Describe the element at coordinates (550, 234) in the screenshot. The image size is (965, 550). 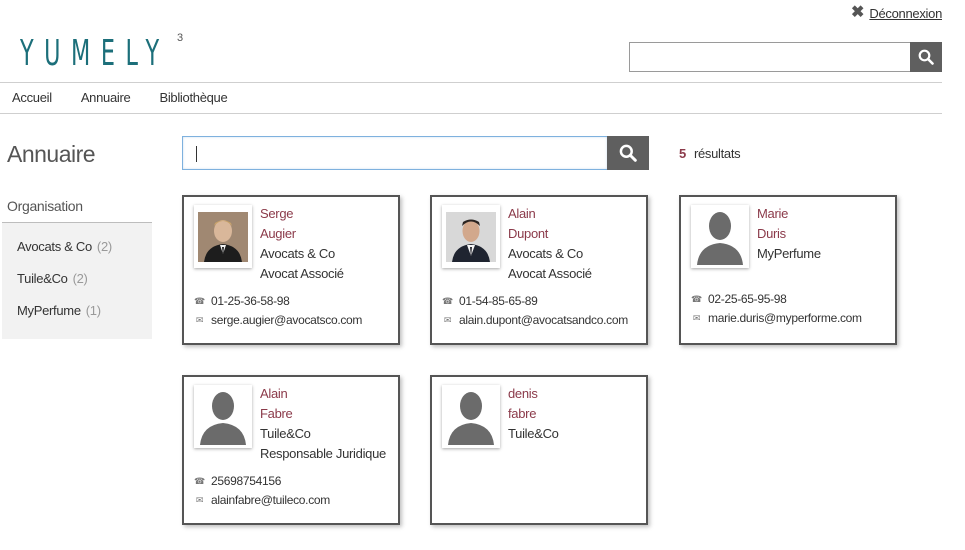
I see `contact-last-name: Dupont` at that location.